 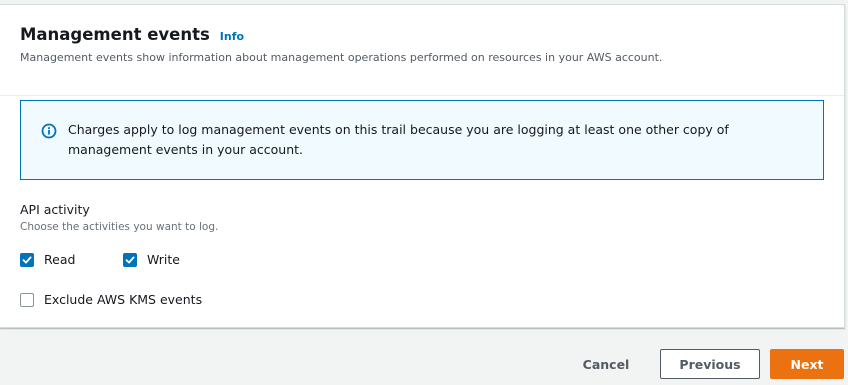 I want to click on write-checkbox-option: Write, so click(x=151, y=259).